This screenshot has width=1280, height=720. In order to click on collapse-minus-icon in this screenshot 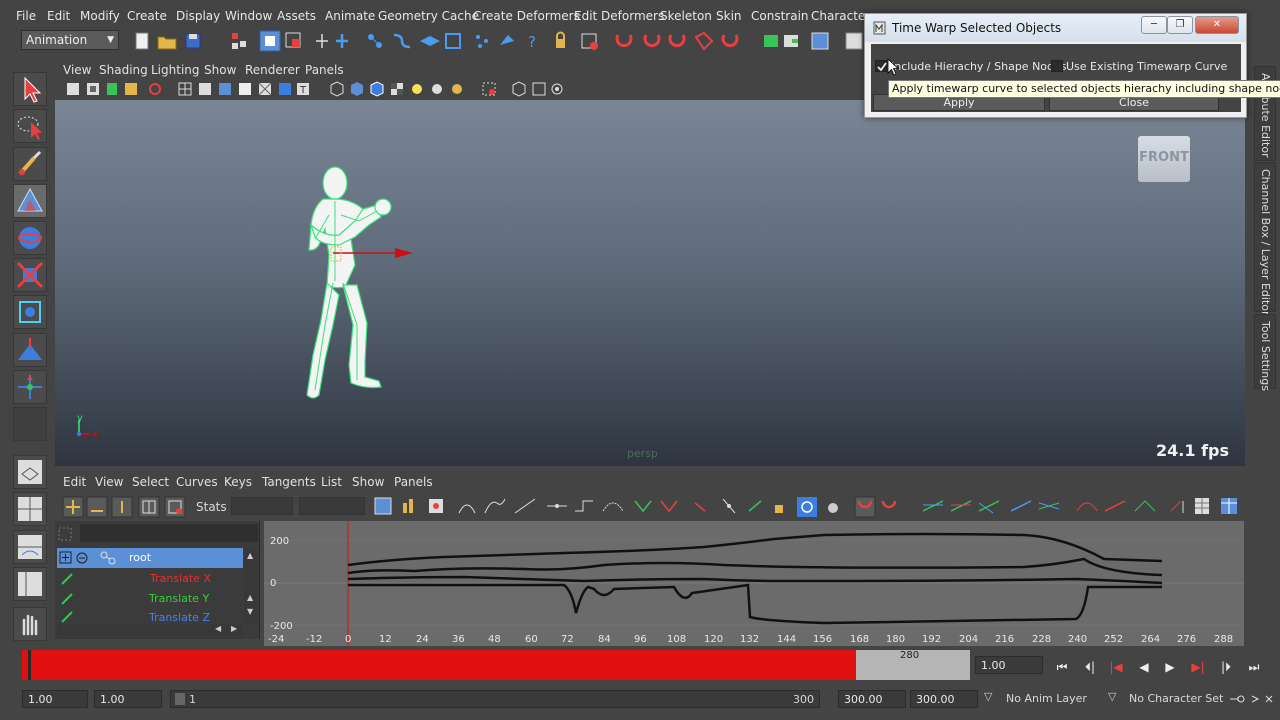, I will do `click(82, 558)`.